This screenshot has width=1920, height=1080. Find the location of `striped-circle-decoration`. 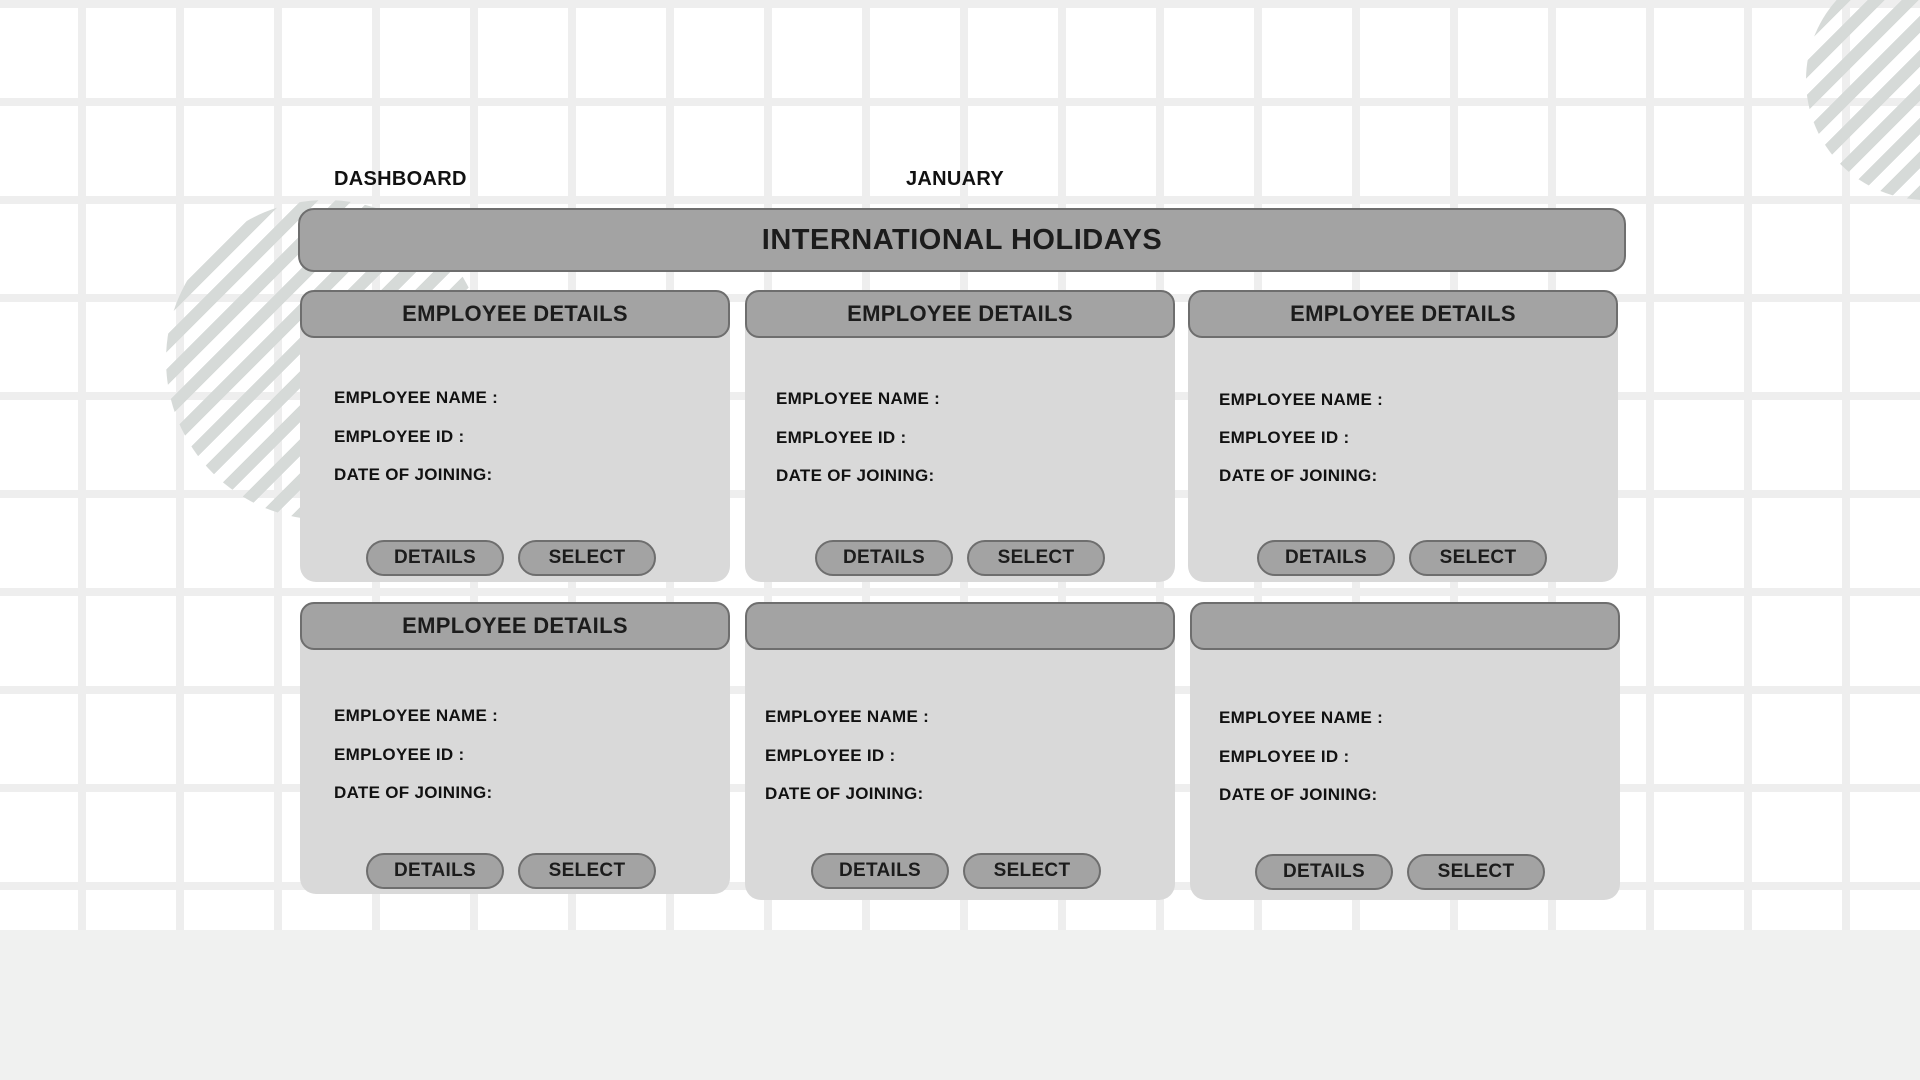

striped-circle-decoration is located at coordinates (1863, 100).